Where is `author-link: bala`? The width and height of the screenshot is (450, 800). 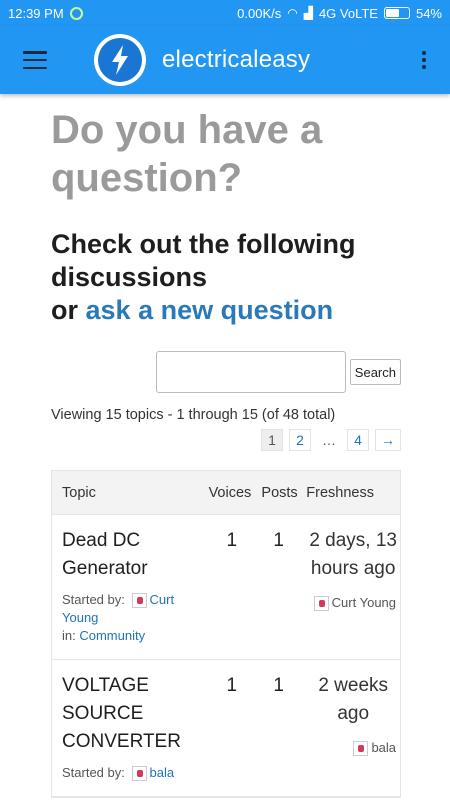 author-link: bala is located at coordinates (162, 772).